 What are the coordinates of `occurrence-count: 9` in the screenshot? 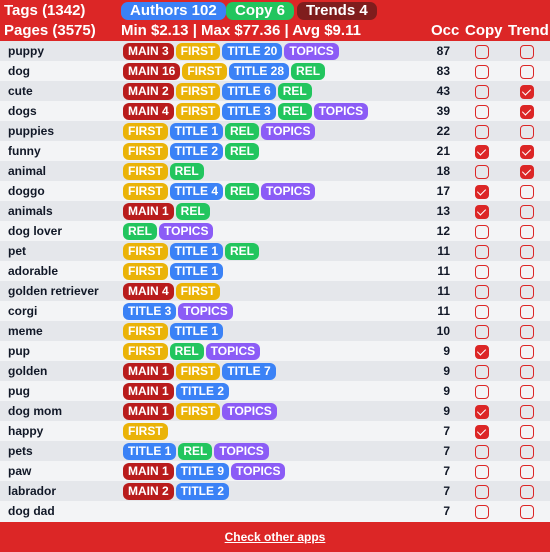 It's located at (446, 391).